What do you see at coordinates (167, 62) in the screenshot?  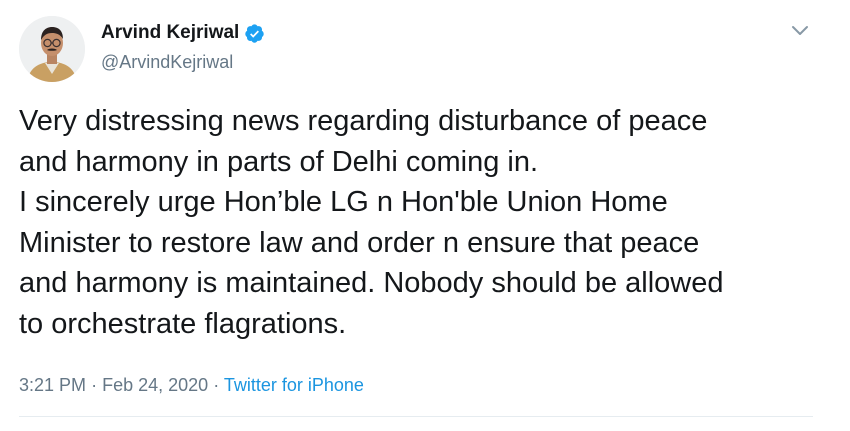 I see `author-handle: @ArvindKejriwal` at bounding box center [167, 62].